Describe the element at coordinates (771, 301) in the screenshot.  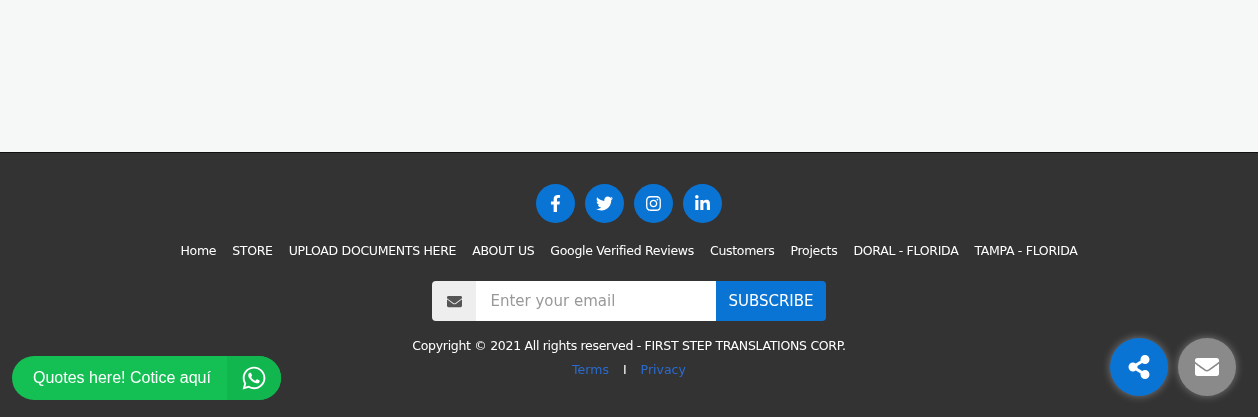
I see `subscribe-button: SUBSCRIBE` at that location.